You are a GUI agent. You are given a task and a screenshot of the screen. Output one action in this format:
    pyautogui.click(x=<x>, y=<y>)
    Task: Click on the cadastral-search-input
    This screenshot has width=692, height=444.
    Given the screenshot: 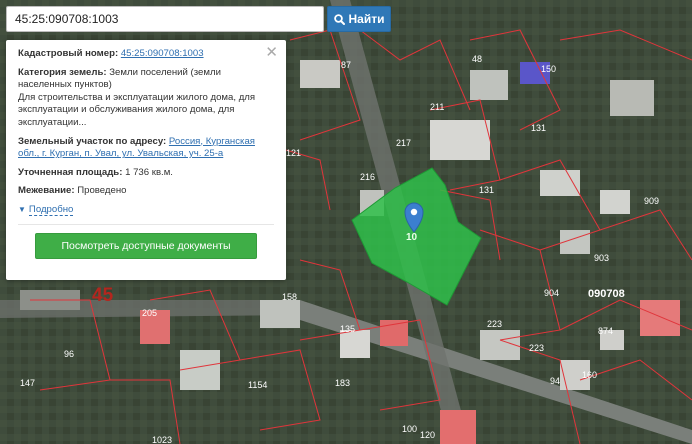 What is the action you would take?
    pyautogui.click(x=165, y=19)
    